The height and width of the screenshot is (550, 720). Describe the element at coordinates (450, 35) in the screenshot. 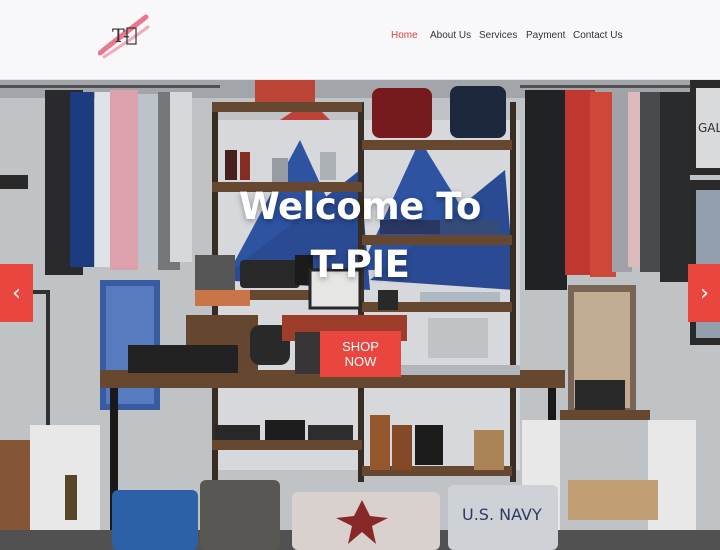

I see `nav-about-us: About Us` at that location.